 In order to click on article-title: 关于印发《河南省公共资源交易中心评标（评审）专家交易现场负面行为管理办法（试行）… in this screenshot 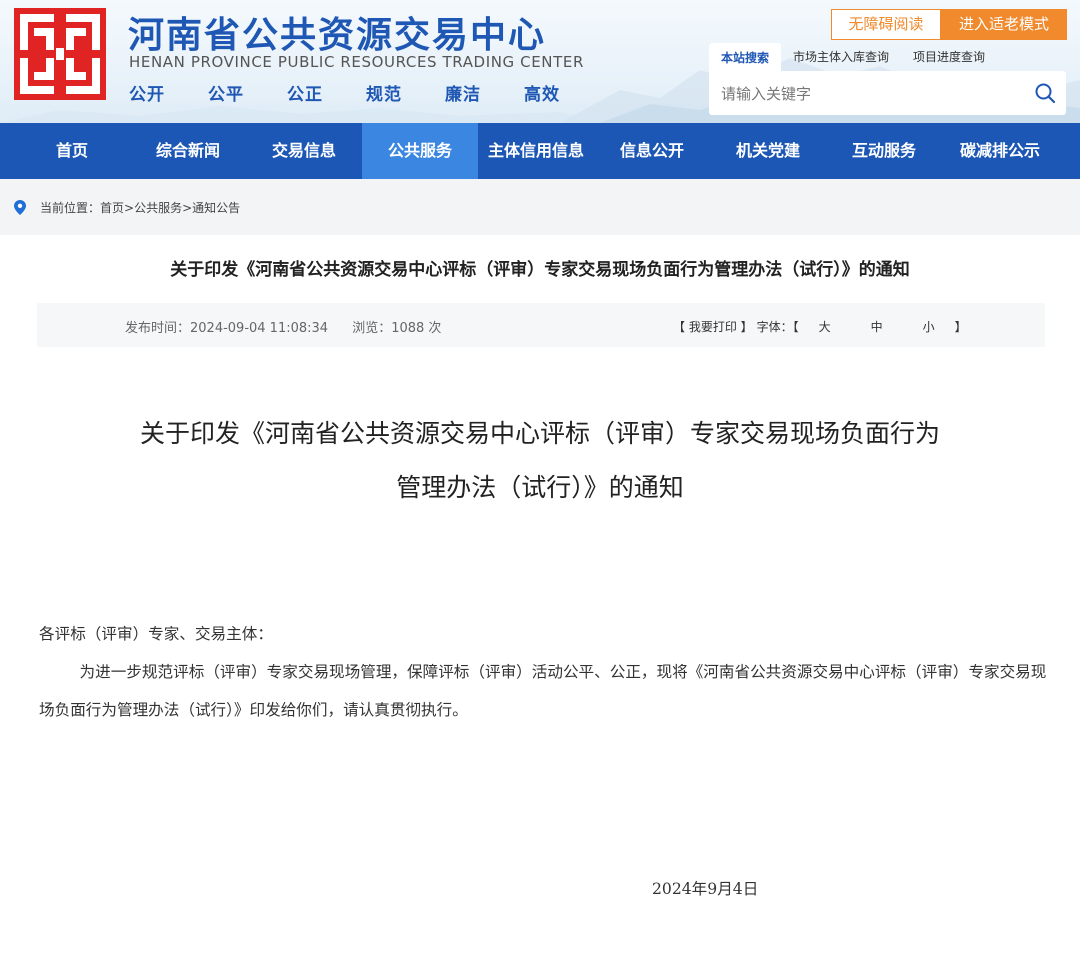, I will do `click(540, 270)`.